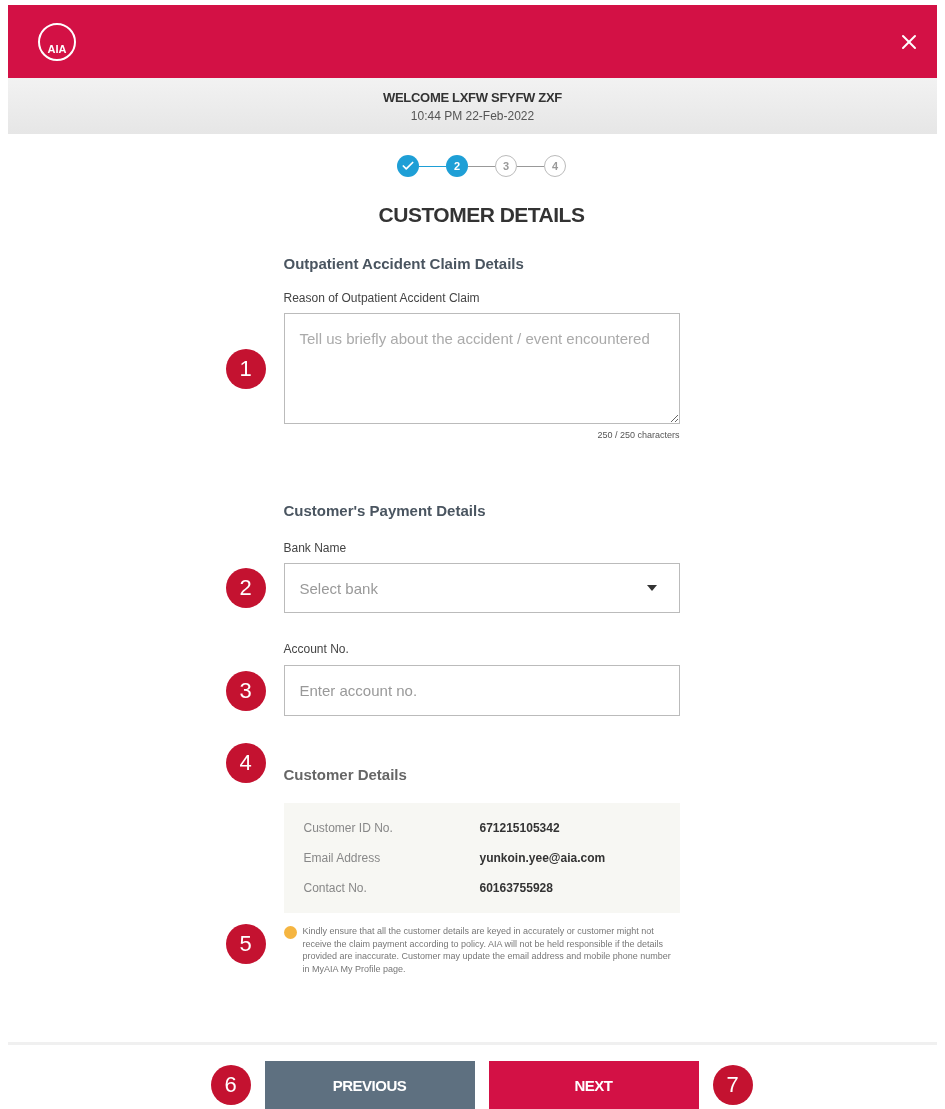 This screenshot has height=1109, width=945. I want to click on account-field: Enter account no., so click(481, 690).